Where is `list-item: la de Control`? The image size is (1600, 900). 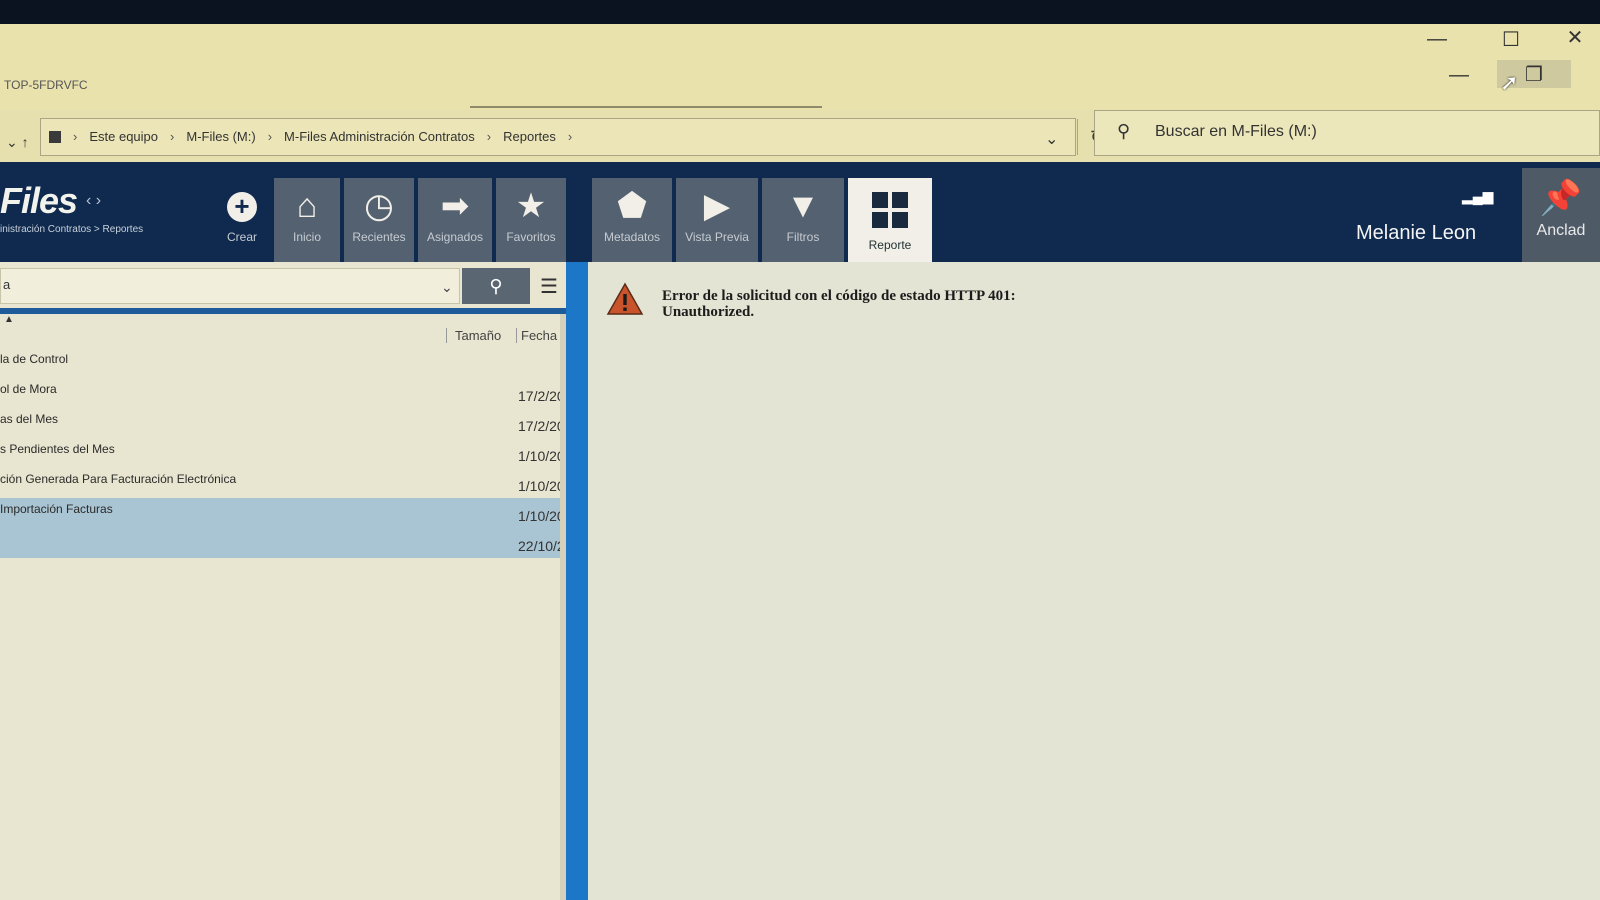 list-item: la de Control is located at coordinates (283, 363).